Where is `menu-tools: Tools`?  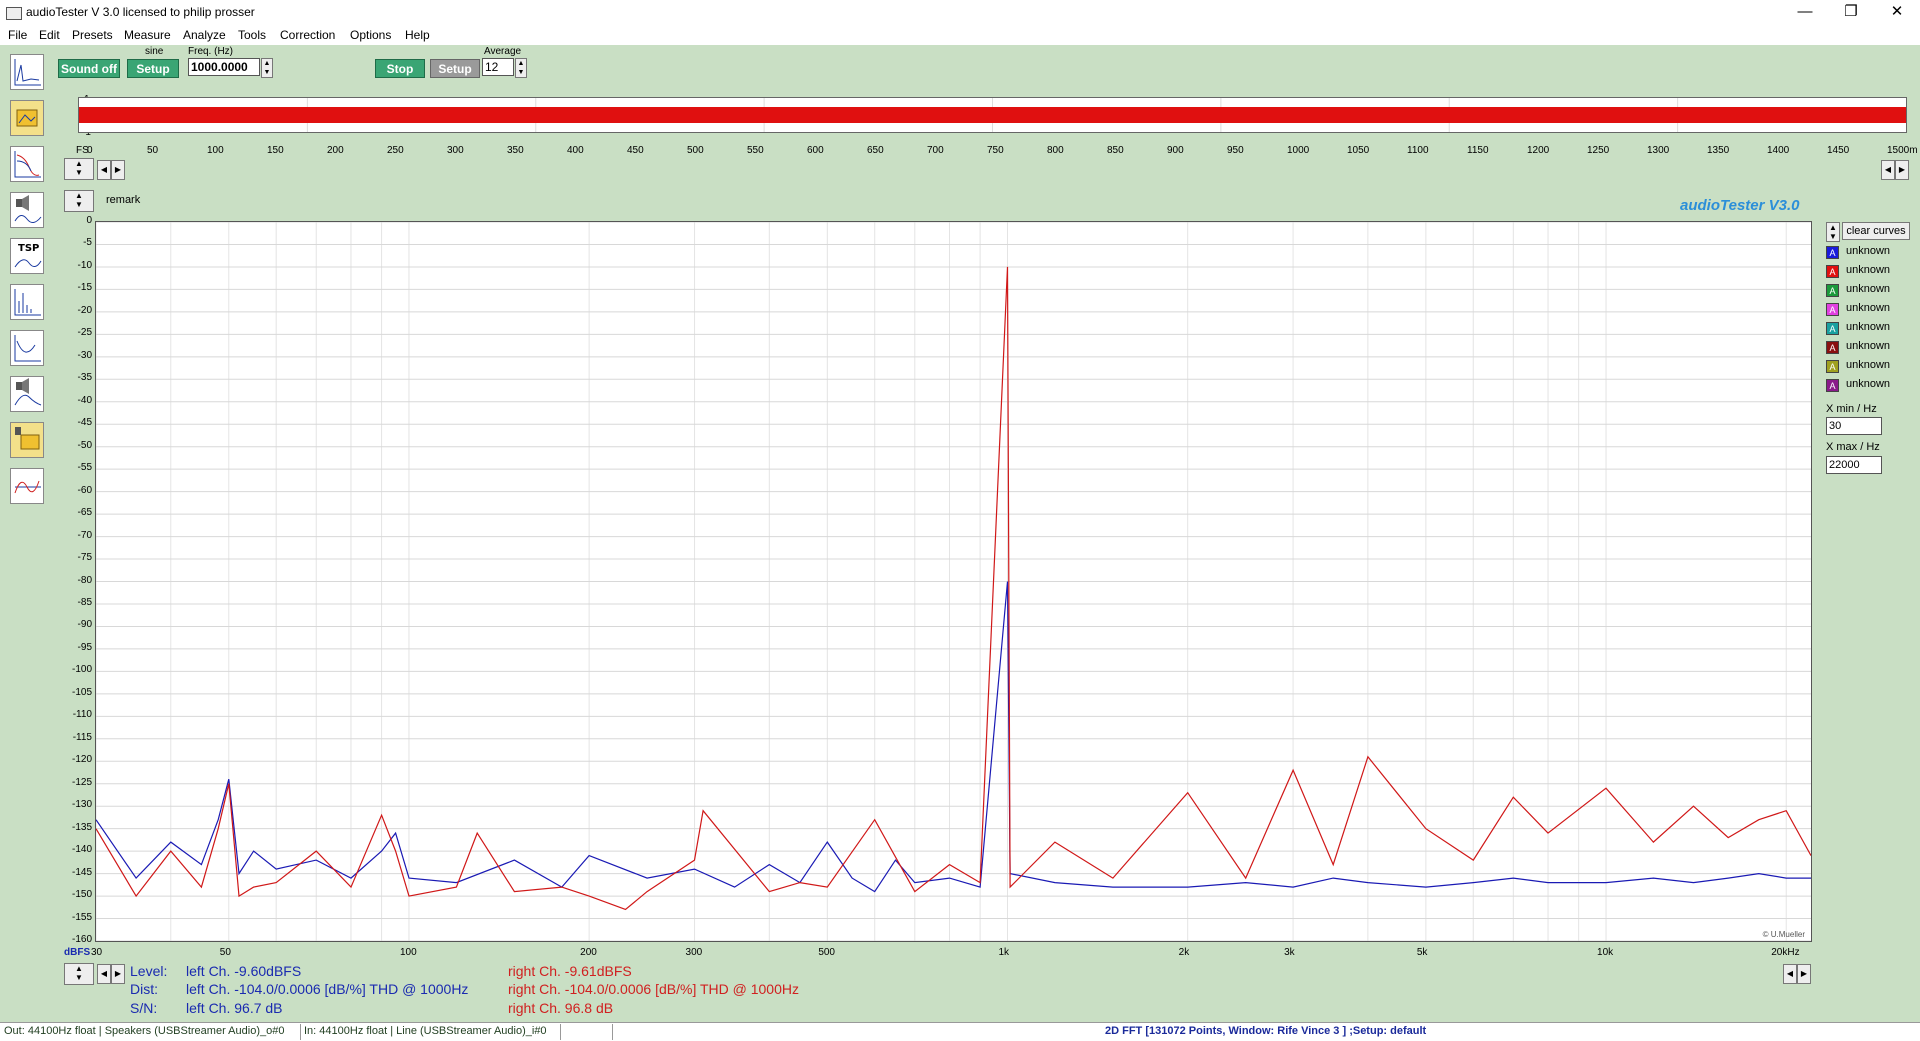
menu-tools: Tools is located at coordinates (252, 35).